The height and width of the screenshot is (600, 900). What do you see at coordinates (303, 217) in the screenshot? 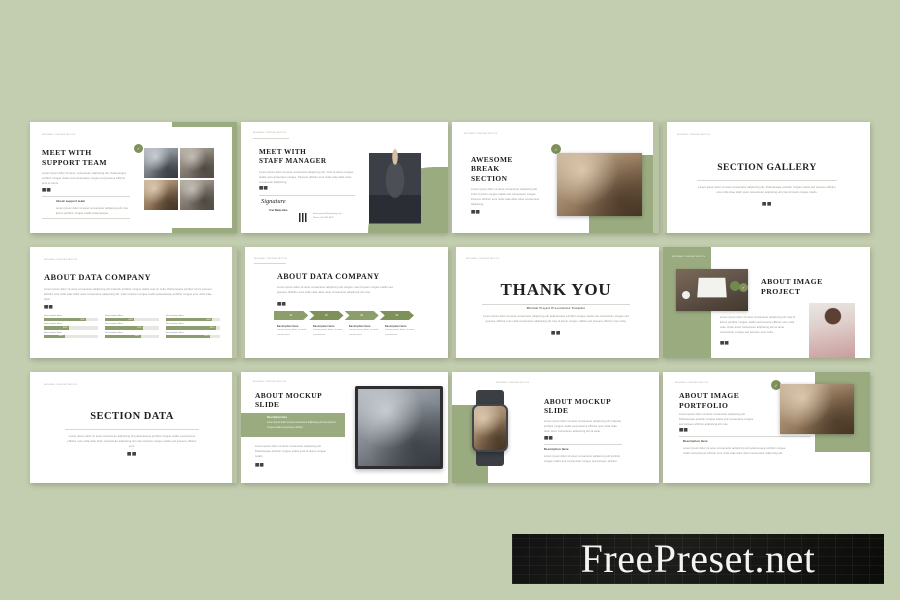
I see `qr-code-icon` at bounding box center [303, 217].